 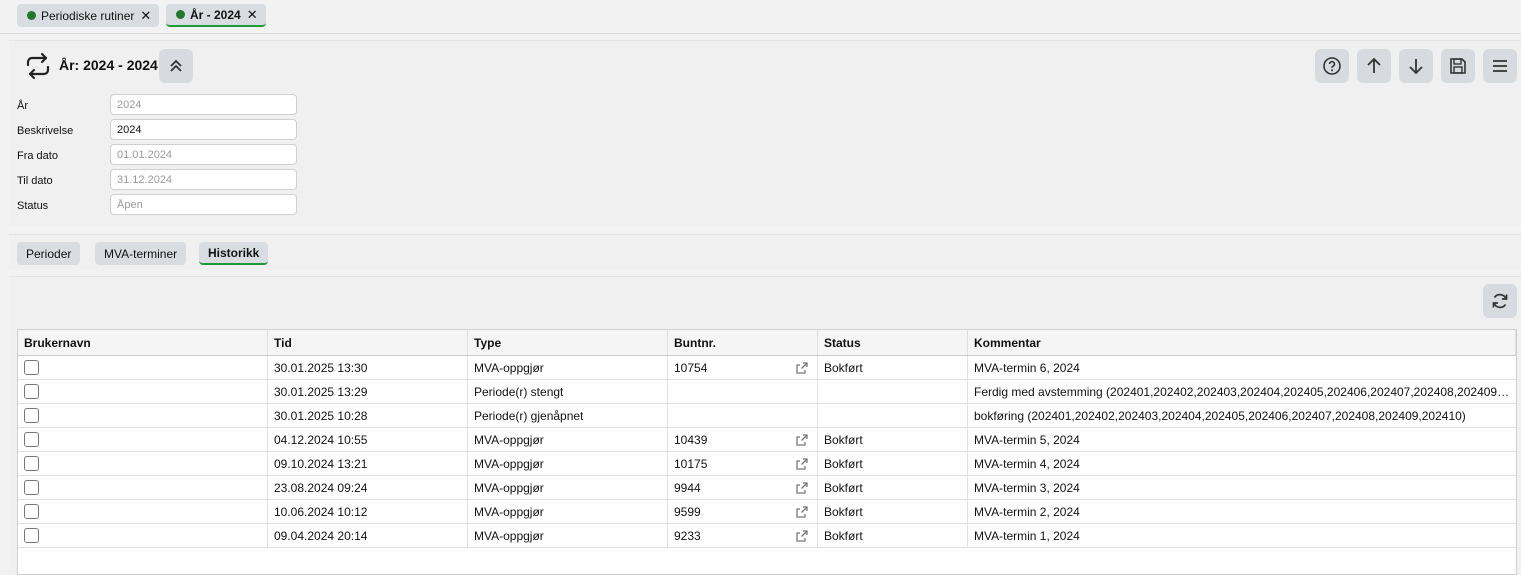 I want to click on cell-kommentar-text: MVA-termin 5, 2024, so click(x=1027, y=439).